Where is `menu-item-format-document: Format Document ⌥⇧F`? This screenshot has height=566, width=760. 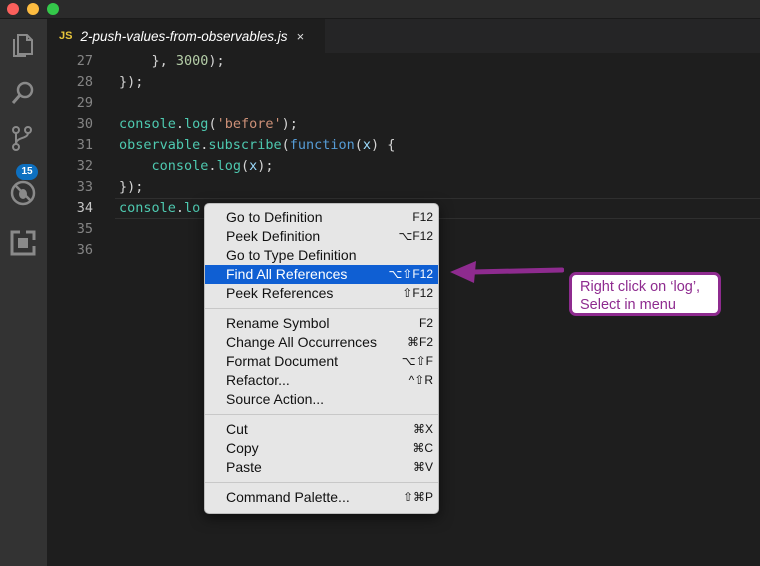
menu-item-format-document: Format Document ⌥⇧F is located at coordinates (321, 361).